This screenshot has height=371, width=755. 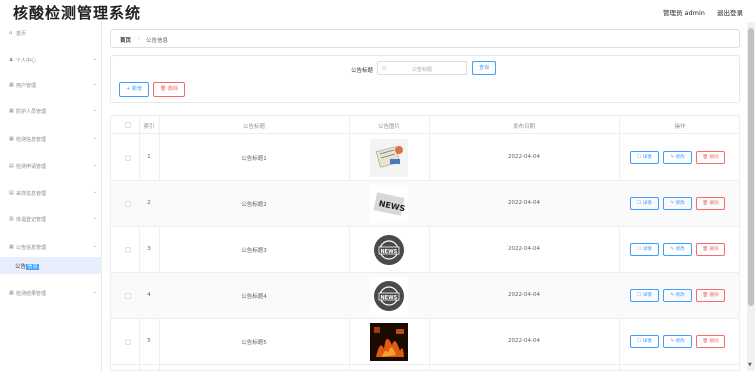 I want to click on search-input: ○ 公告标题, so click(x=422, y=68).